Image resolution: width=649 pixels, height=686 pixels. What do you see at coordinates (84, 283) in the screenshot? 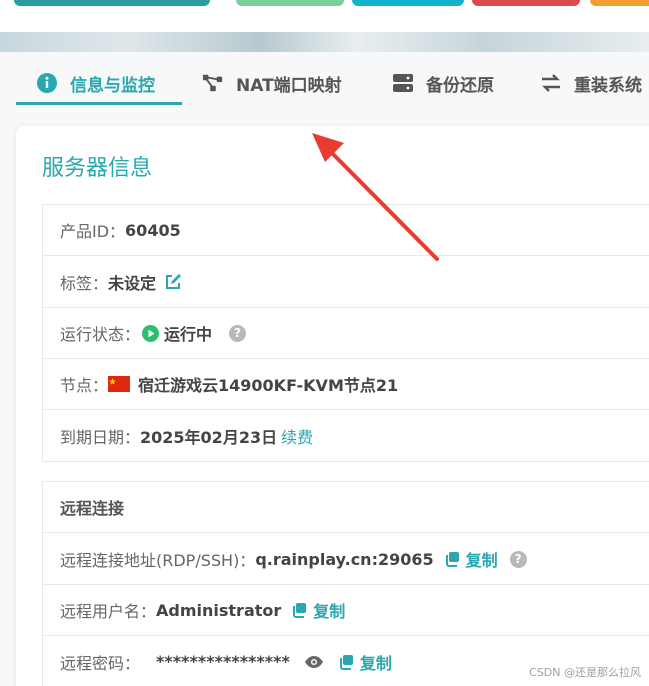
I see `tag-label: 标签：` at bounding box center [84, 283].